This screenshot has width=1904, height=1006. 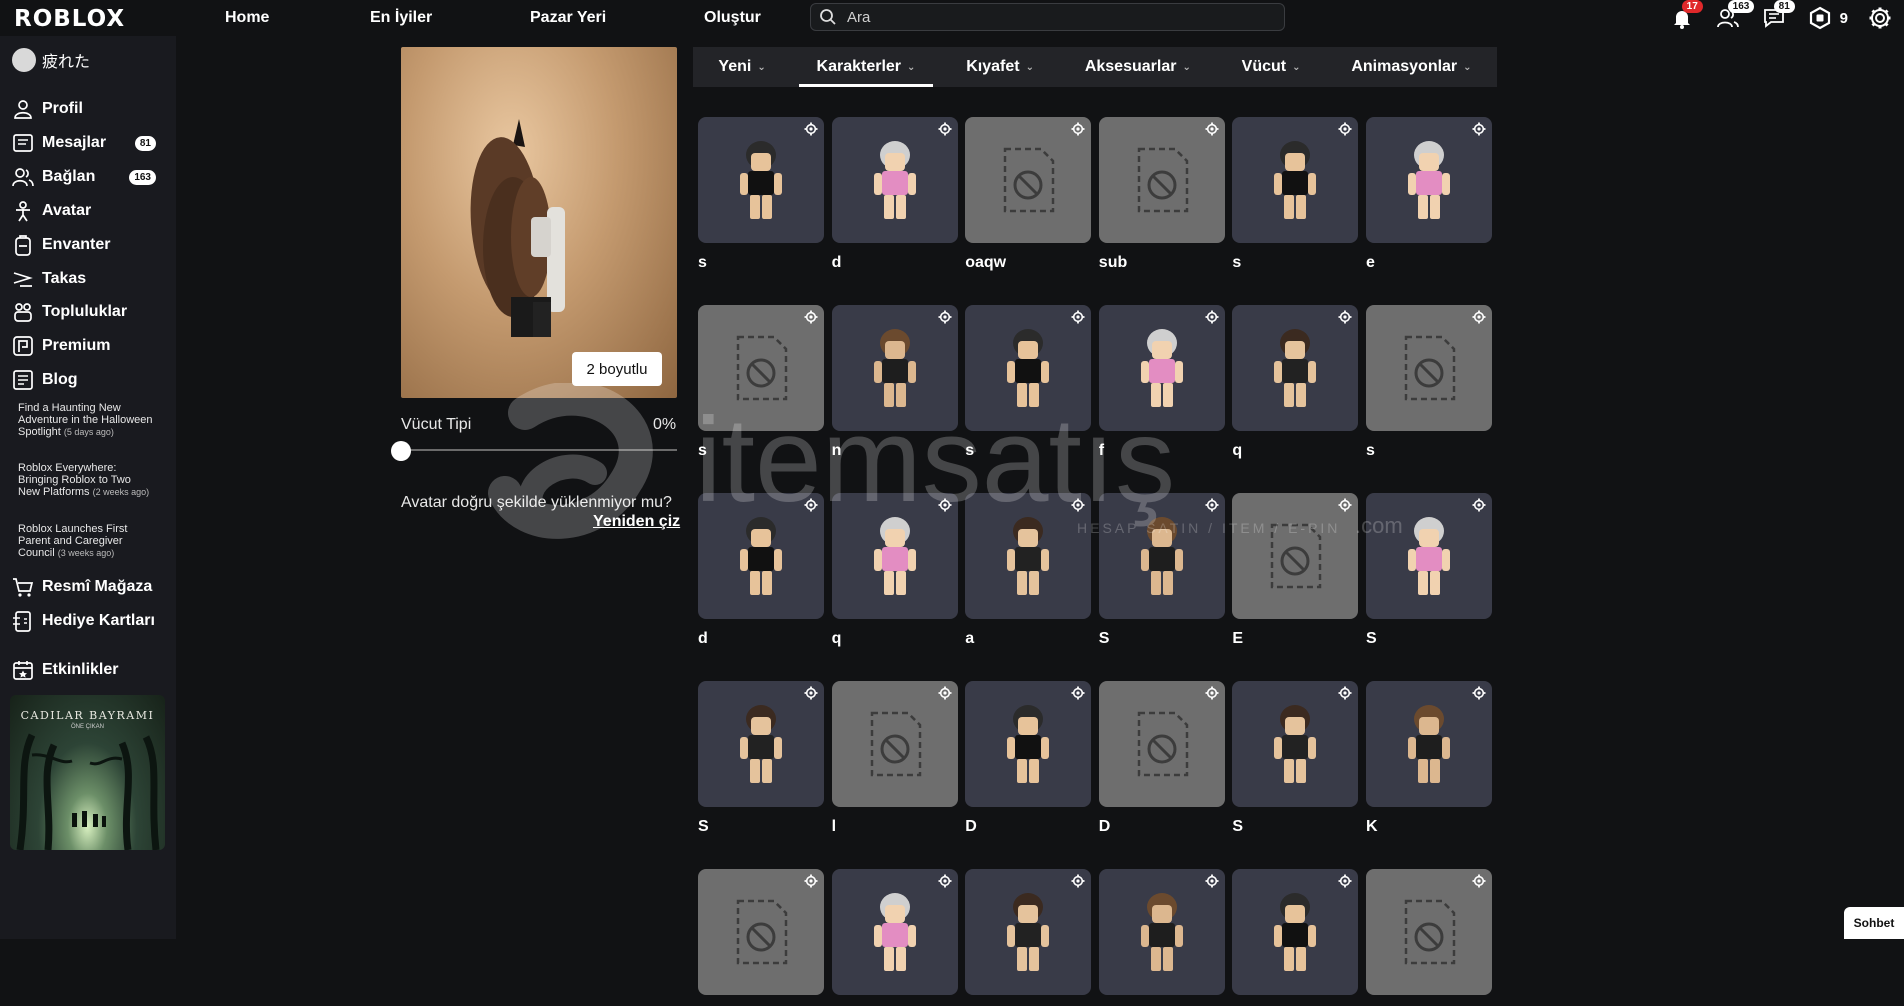 What do you see at coordinates (1000, 67) in the screenshot?
I see `tab-clothing: Kıyafet ⌄` at bounding box center [1000, 67].